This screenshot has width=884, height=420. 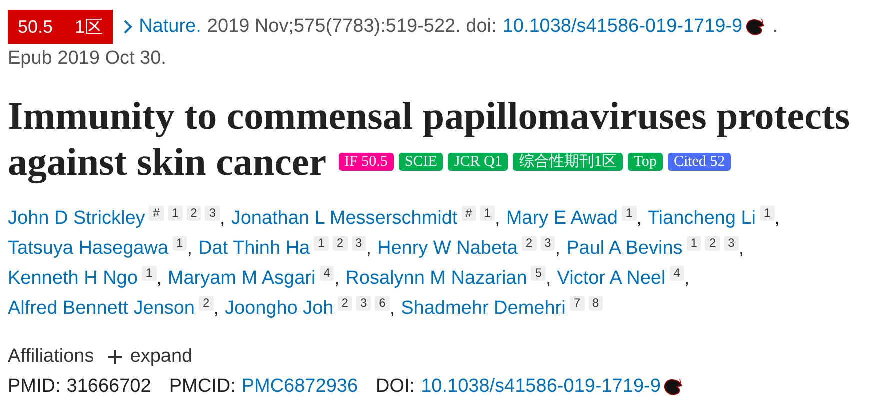 I want to click on tag-badge: SCIE, so click(x=421, y=162).